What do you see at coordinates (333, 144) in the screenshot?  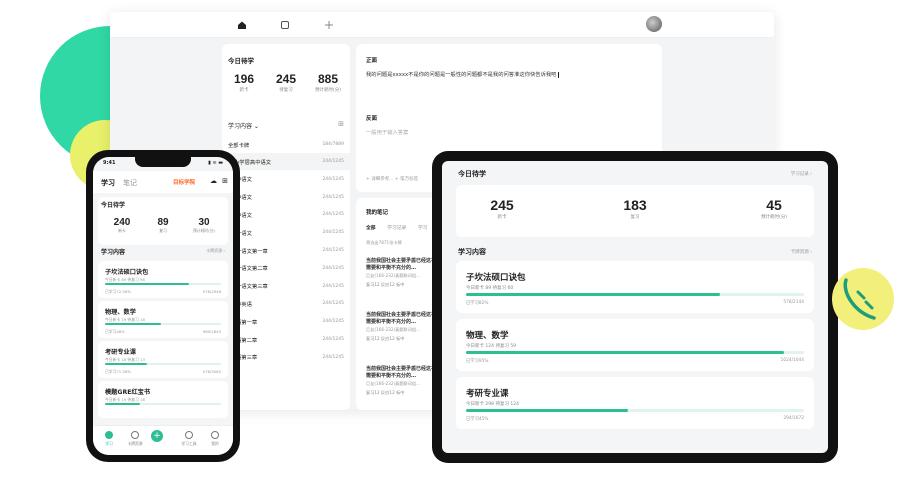 I see `list-item-count: 184/7889` at bounding box center [333, 144].